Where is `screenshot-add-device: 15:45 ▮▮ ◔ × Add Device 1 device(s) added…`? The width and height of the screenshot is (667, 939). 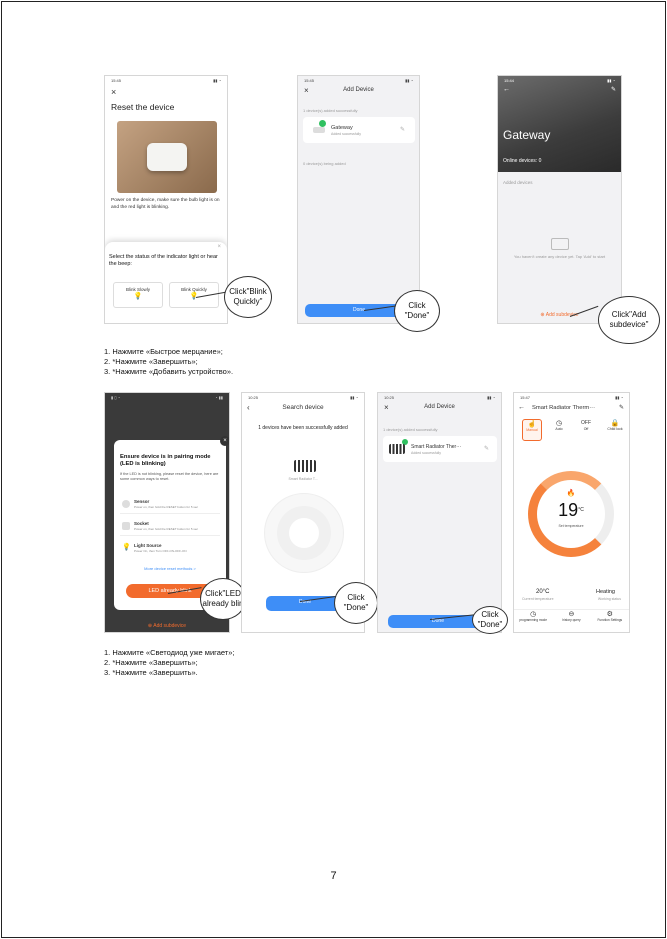
screenshot-add-device: 15:45 ▮▮ ◔ × Add Device 1 device(s) added… is located at coordinates (358, 199).